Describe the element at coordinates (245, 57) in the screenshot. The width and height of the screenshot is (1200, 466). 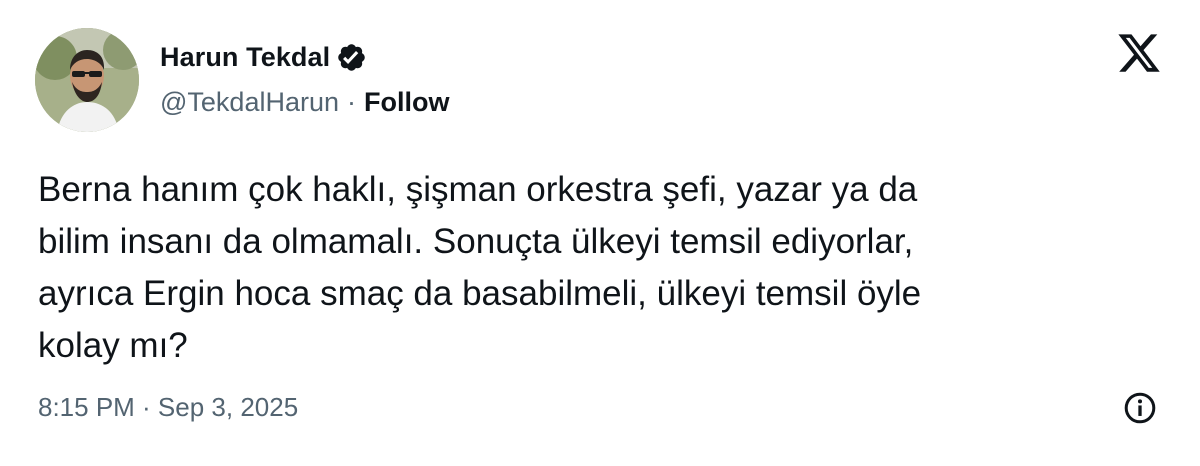
I see `author-display-name: Harun Tekdal` at that location.